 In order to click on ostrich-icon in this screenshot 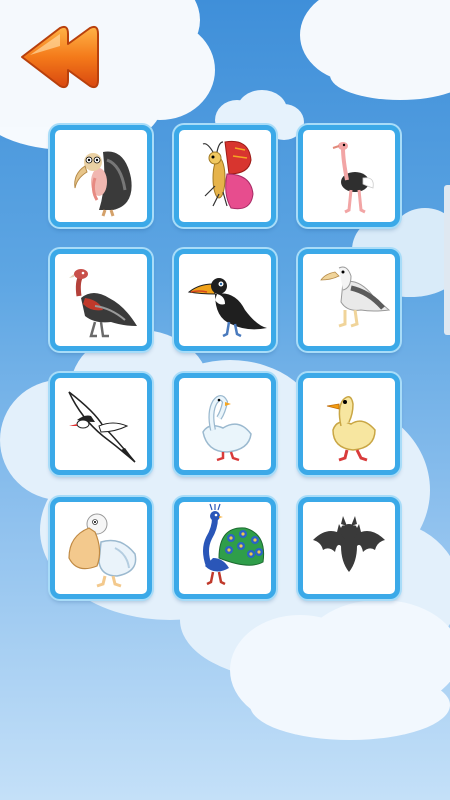, I will do `click(353, 178)`.